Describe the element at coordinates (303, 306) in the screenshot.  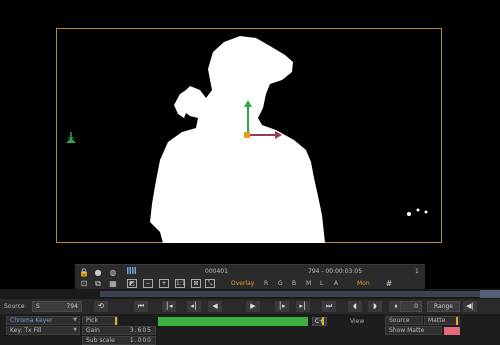
I see `next-key-icon: ▸⎮` at that location.